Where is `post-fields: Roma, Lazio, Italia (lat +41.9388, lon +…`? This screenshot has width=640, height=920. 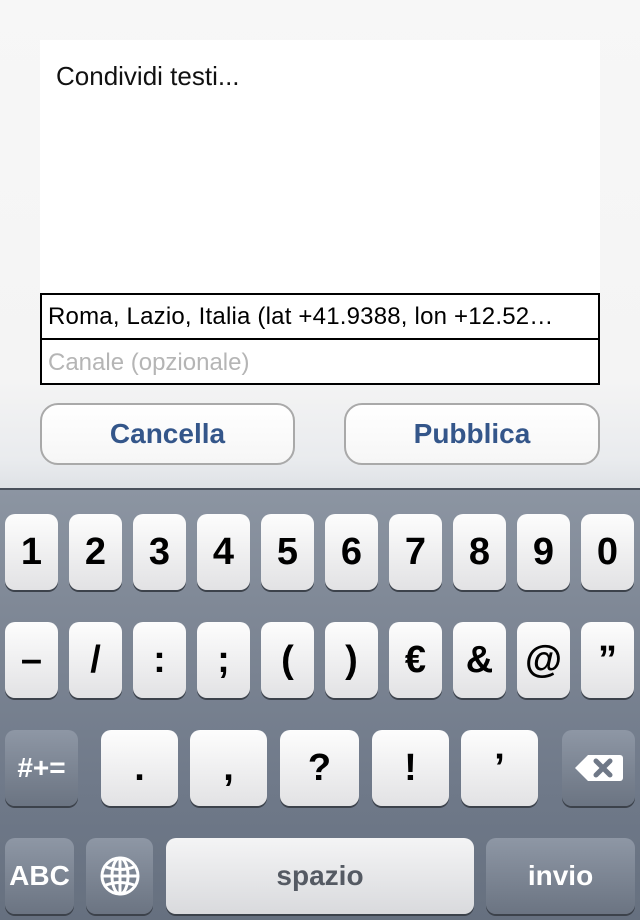
post-fields: Roma, Lazio, Italia (lat +41.9388, lon +… is located at coordinates (320, 339).